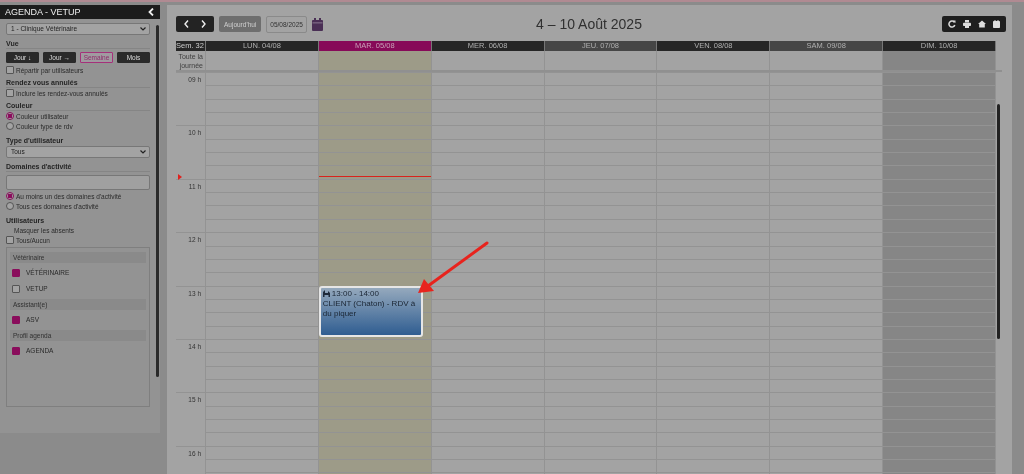  I want to click on appointment-time: 13:00 - 14:00, so click(355, 293).